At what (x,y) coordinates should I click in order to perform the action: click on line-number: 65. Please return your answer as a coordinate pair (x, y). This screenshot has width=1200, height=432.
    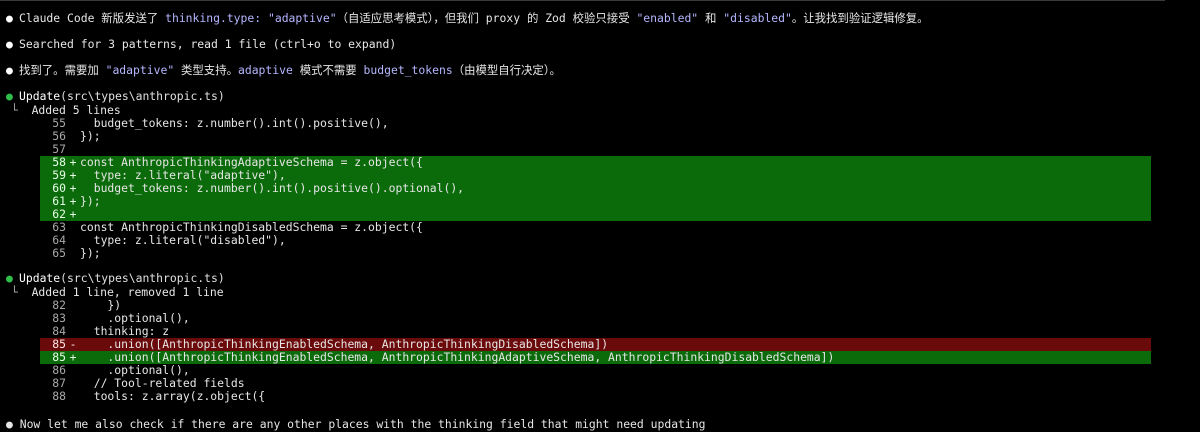
    Looking at the image, I should click on (59, 253).